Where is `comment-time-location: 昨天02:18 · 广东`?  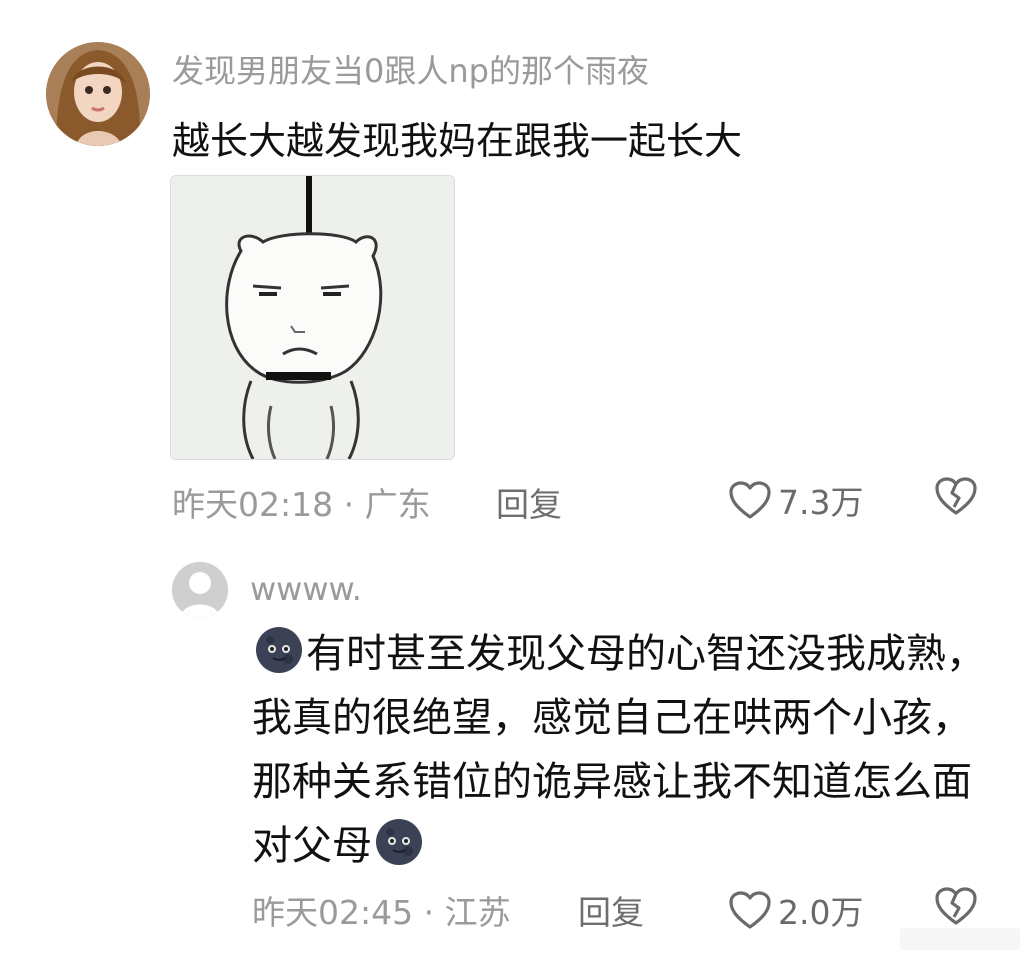 comment-time-location: 昨天02:18 · 广东 is located at coordinates (301, 504).